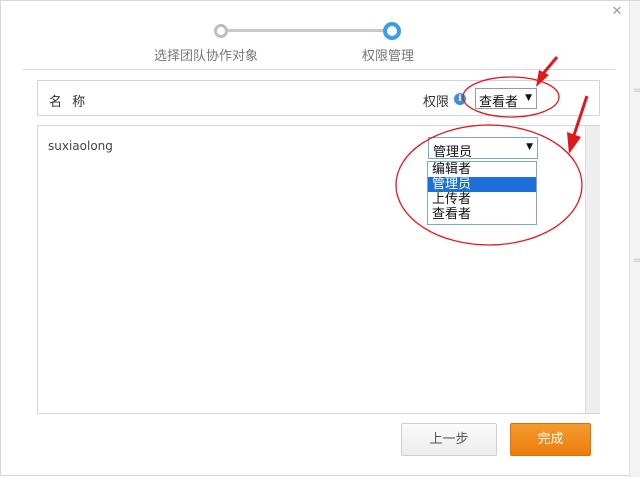  Describe the element at coordinates (460, 99) in the screenshot. I see `info-icon: i` at that location.